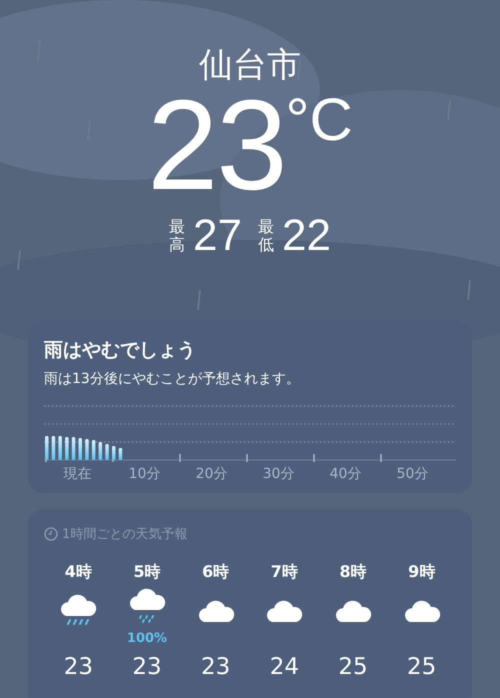  Describe the element at coordinates (216, 146) in the screenshot. I see `current-temperature: 23` at that location.